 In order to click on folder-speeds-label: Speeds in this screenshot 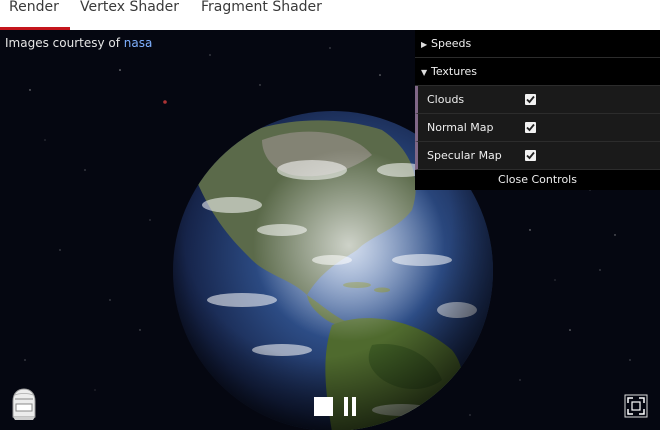, I will do `click(451, 43)`.